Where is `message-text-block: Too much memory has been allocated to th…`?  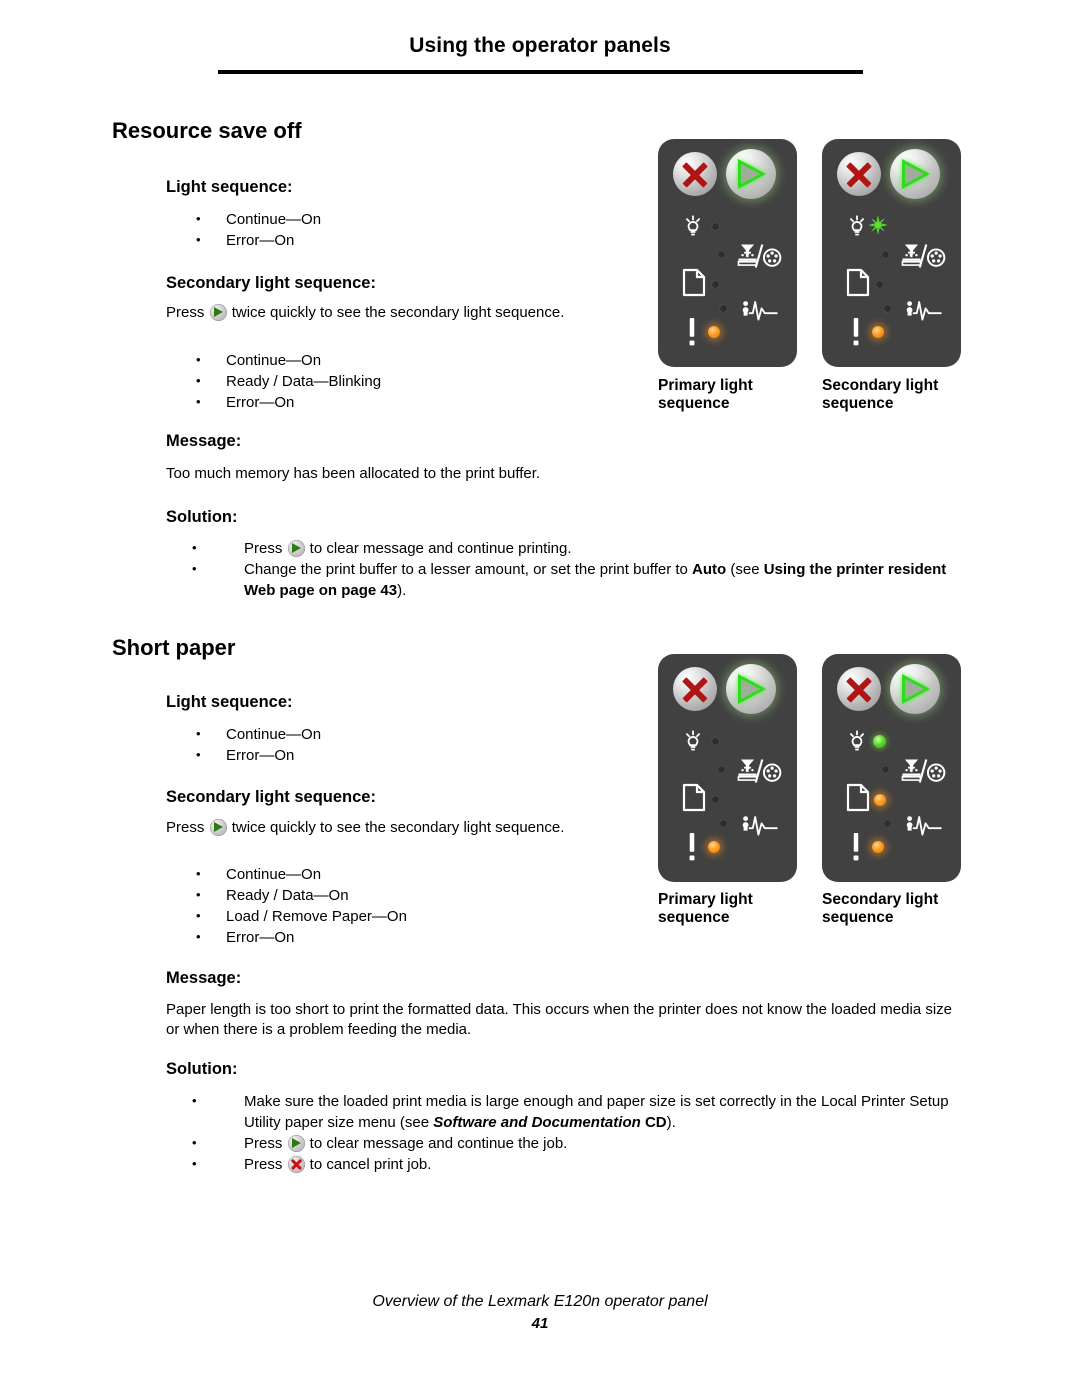 message-text-block: Too much memory has been allocated to th… is located at coordinates (566, 474).